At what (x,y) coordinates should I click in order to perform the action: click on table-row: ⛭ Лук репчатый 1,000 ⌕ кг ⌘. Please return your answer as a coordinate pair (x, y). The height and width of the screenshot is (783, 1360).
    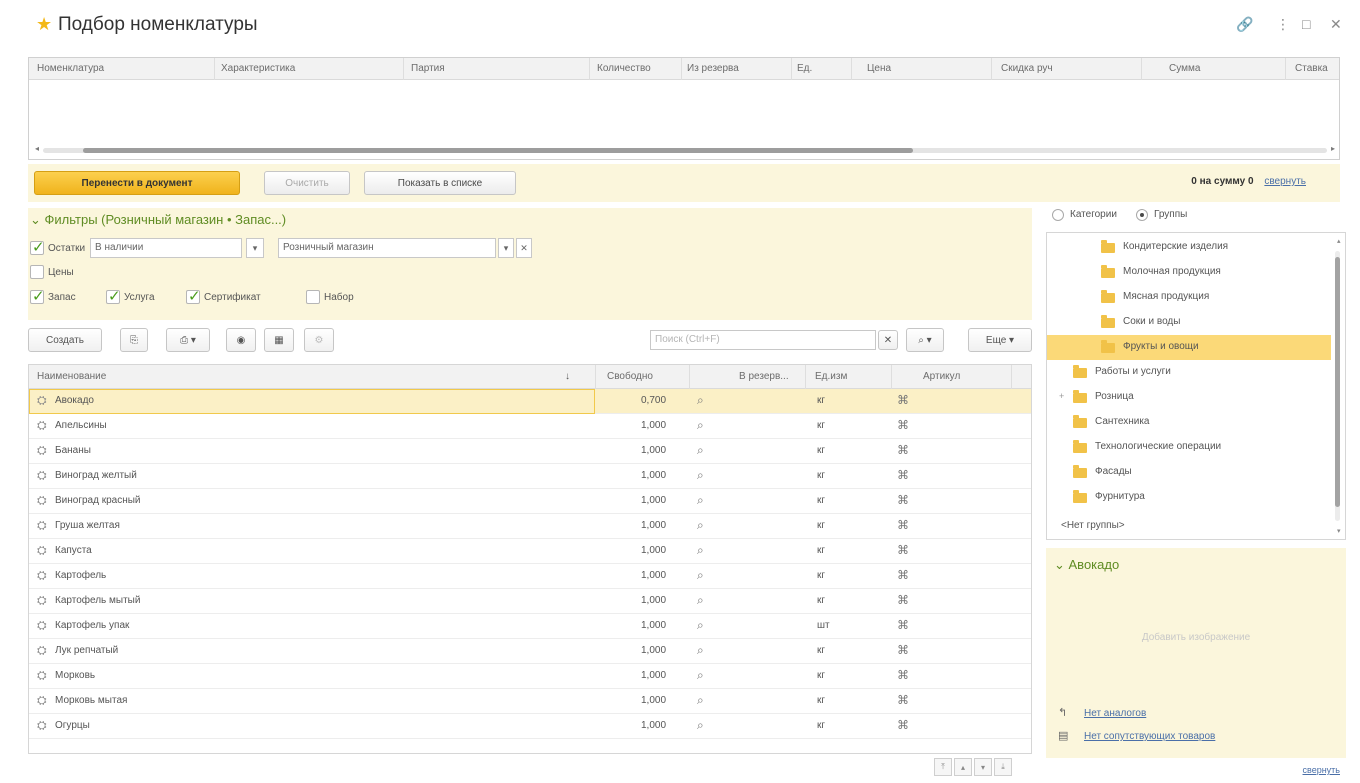
    Looking at the image, I should click on (530, 651).